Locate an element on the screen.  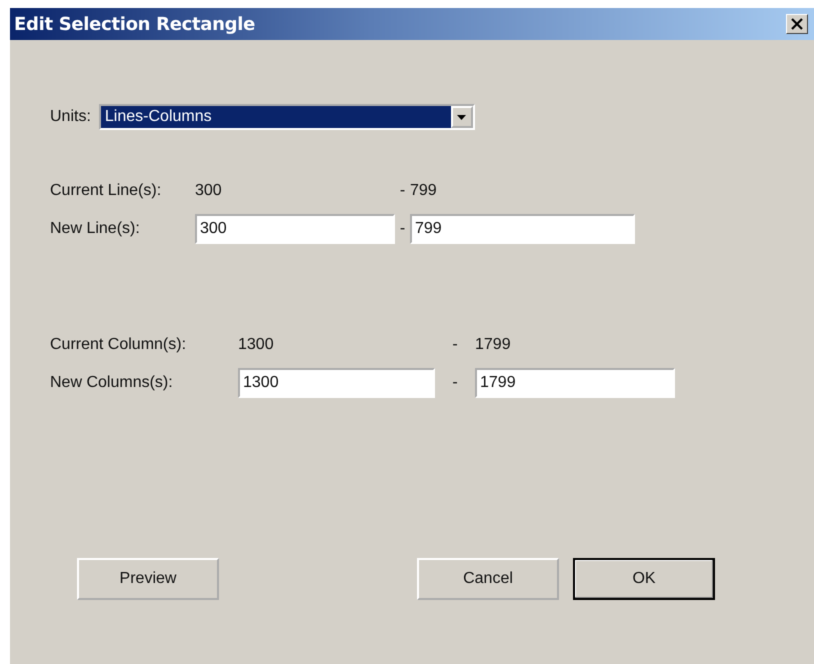
current-value: 1799 is located at coordinates (493, 345).